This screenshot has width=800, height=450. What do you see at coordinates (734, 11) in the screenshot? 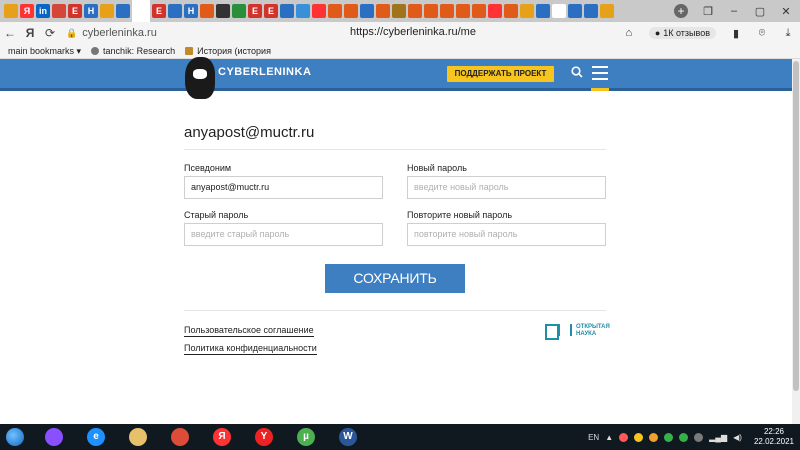
I see `minimize-button: –` at bounding box center [734, 11].